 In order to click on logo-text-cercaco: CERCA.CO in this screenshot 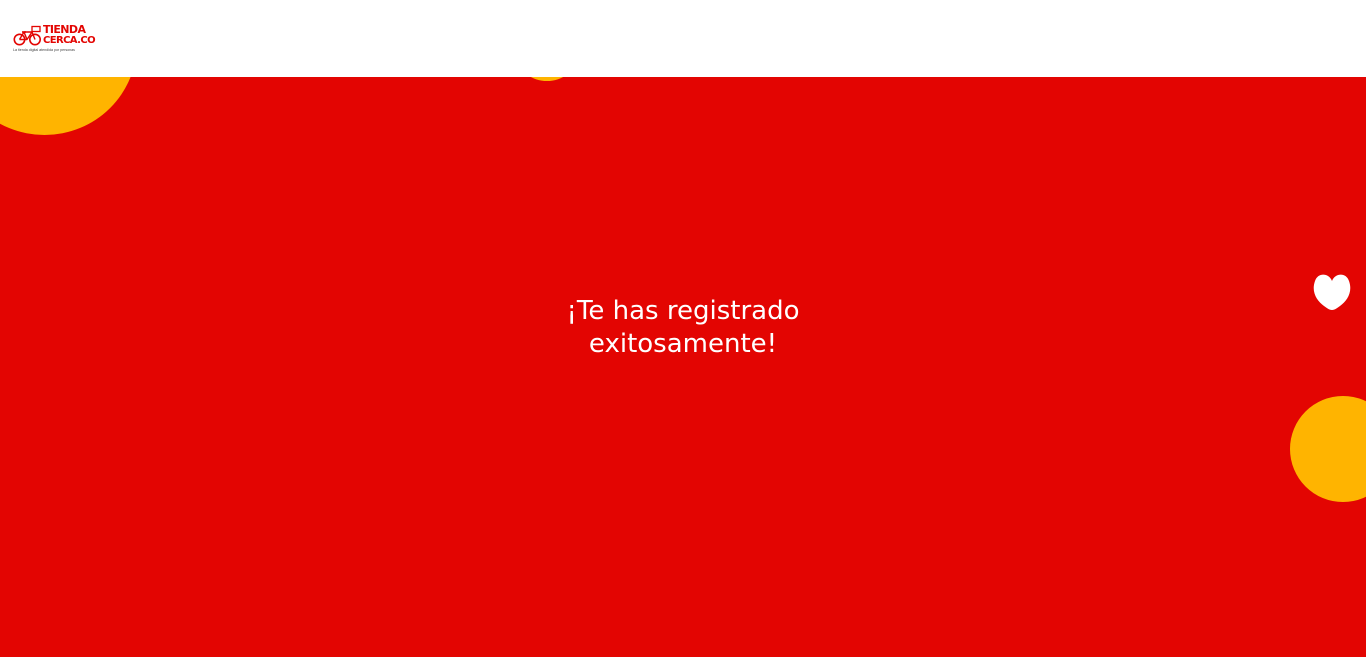, I will do `click(69, 40)`.